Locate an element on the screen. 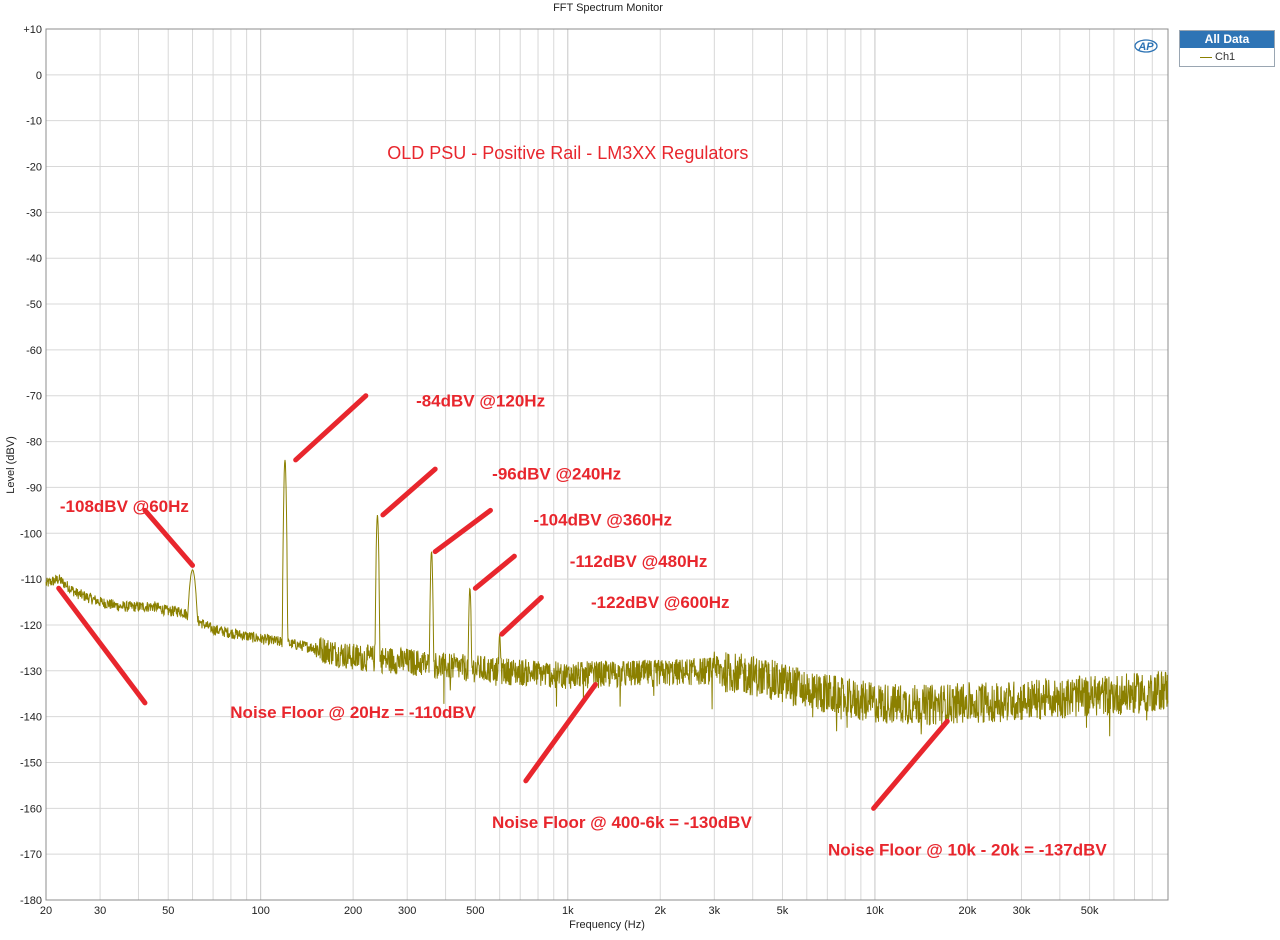 The width and height of the screenshot is (1280, 940). x-tick-label: 300 is located at coordinates (407, 911).